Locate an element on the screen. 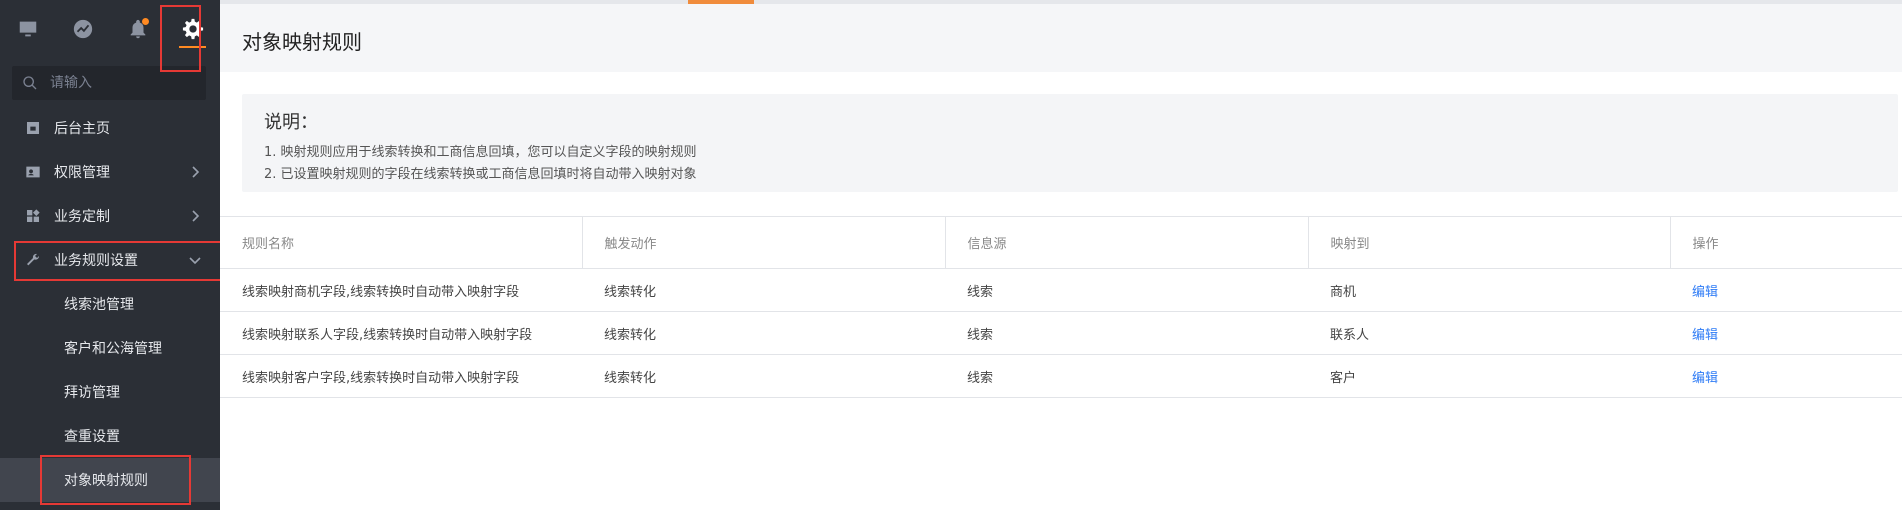 This screenshot has width=1902, height=510. chevron-down-icon is located at coordinates (195, 260).